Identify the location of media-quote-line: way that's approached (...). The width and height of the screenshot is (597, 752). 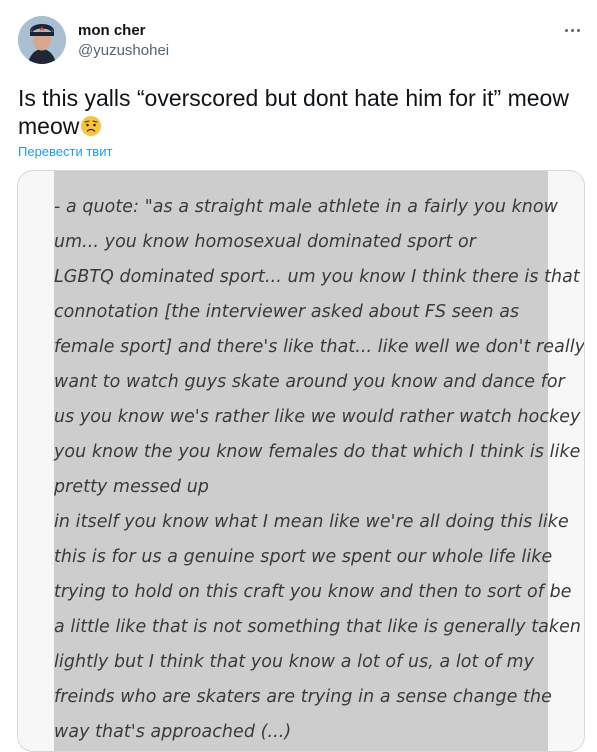
(173, 732).